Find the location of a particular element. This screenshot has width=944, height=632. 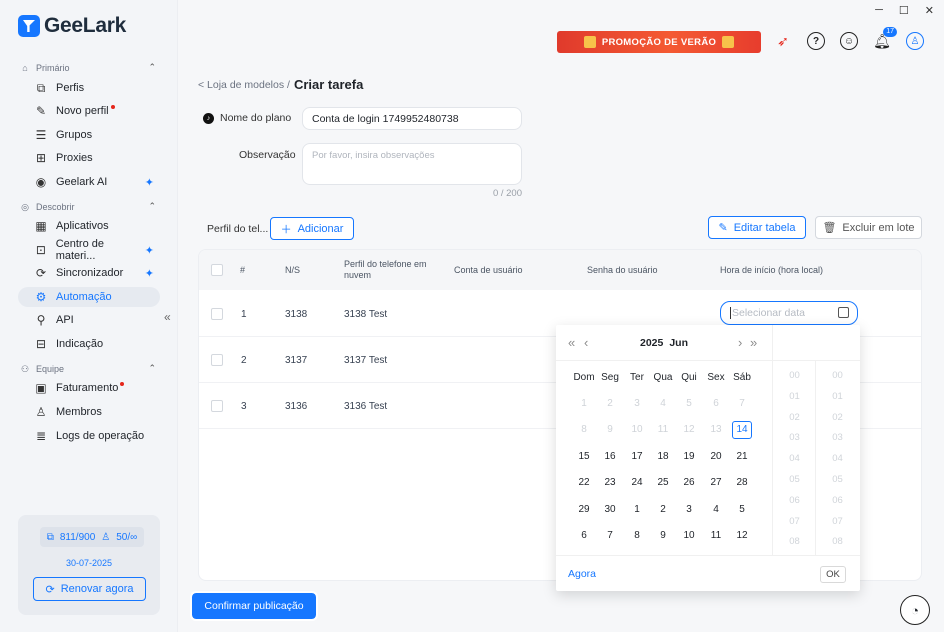

ok-button: OK is located at coordinates (833, 574).